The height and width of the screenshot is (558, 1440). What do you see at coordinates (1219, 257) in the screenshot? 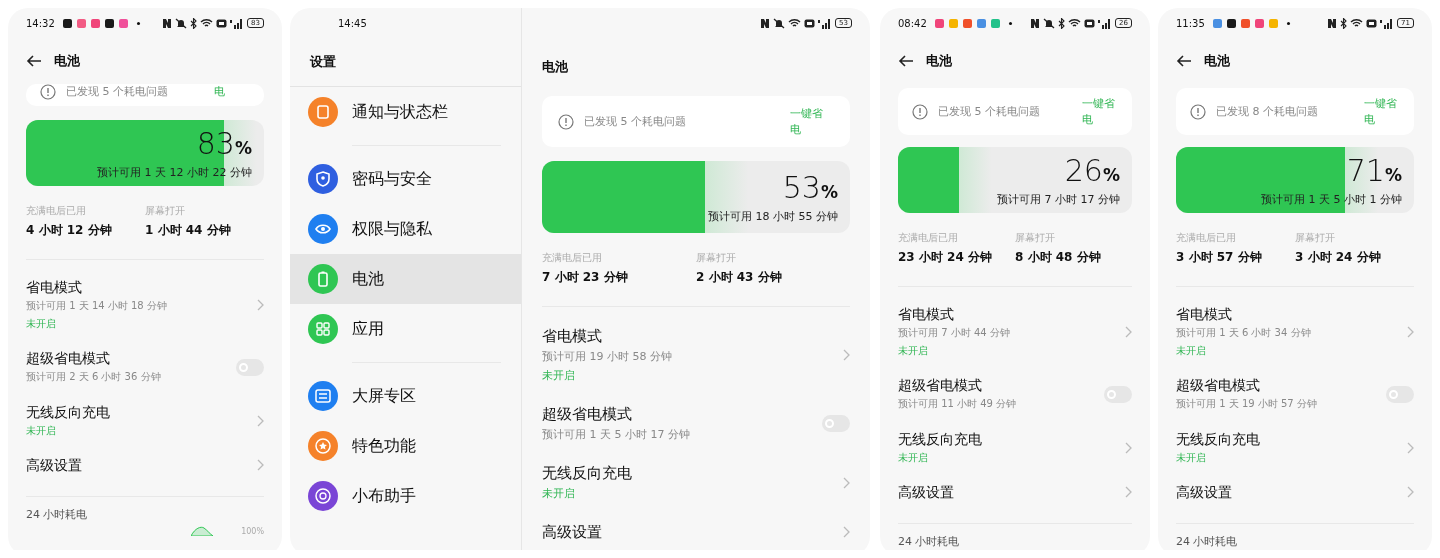
I see `stat-value: 3 小时 57 分钟` at bounding box center [1219, 257].